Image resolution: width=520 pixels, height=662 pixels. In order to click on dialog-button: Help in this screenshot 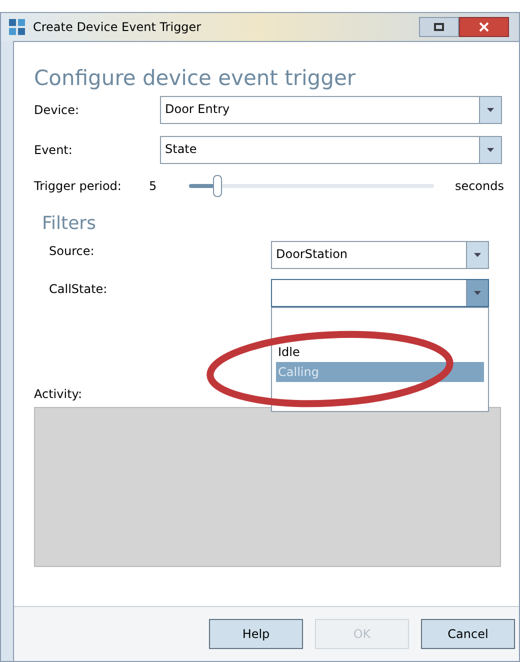, I will do `click(256, 634)`.